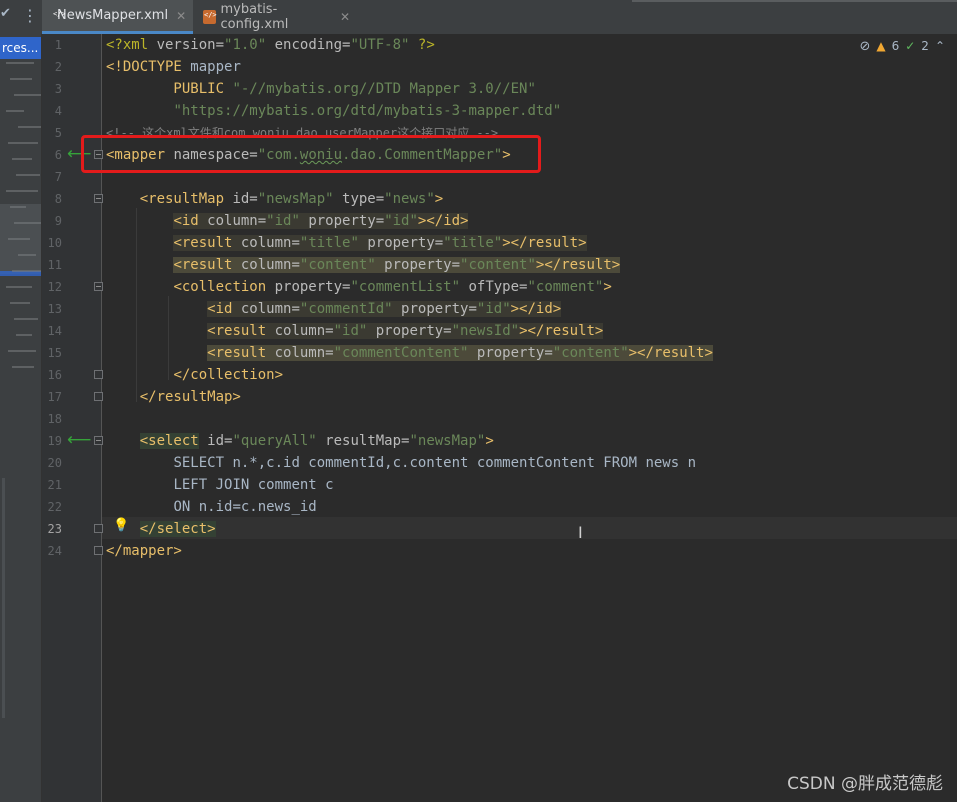 The image size is (957, 802). I want to click on warning-icon: ▲, so click(880, 46).